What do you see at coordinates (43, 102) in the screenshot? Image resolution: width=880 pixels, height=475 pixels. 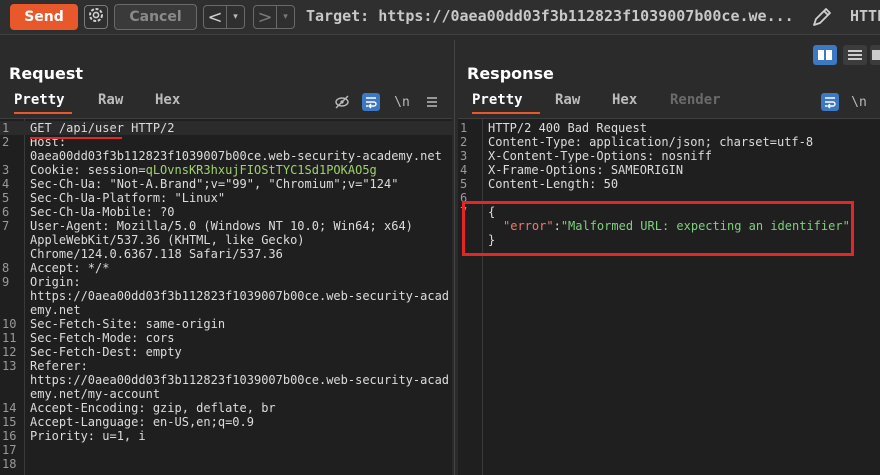 I see `request-tab-pretty: Pretty` at bounding box center [43, 102].